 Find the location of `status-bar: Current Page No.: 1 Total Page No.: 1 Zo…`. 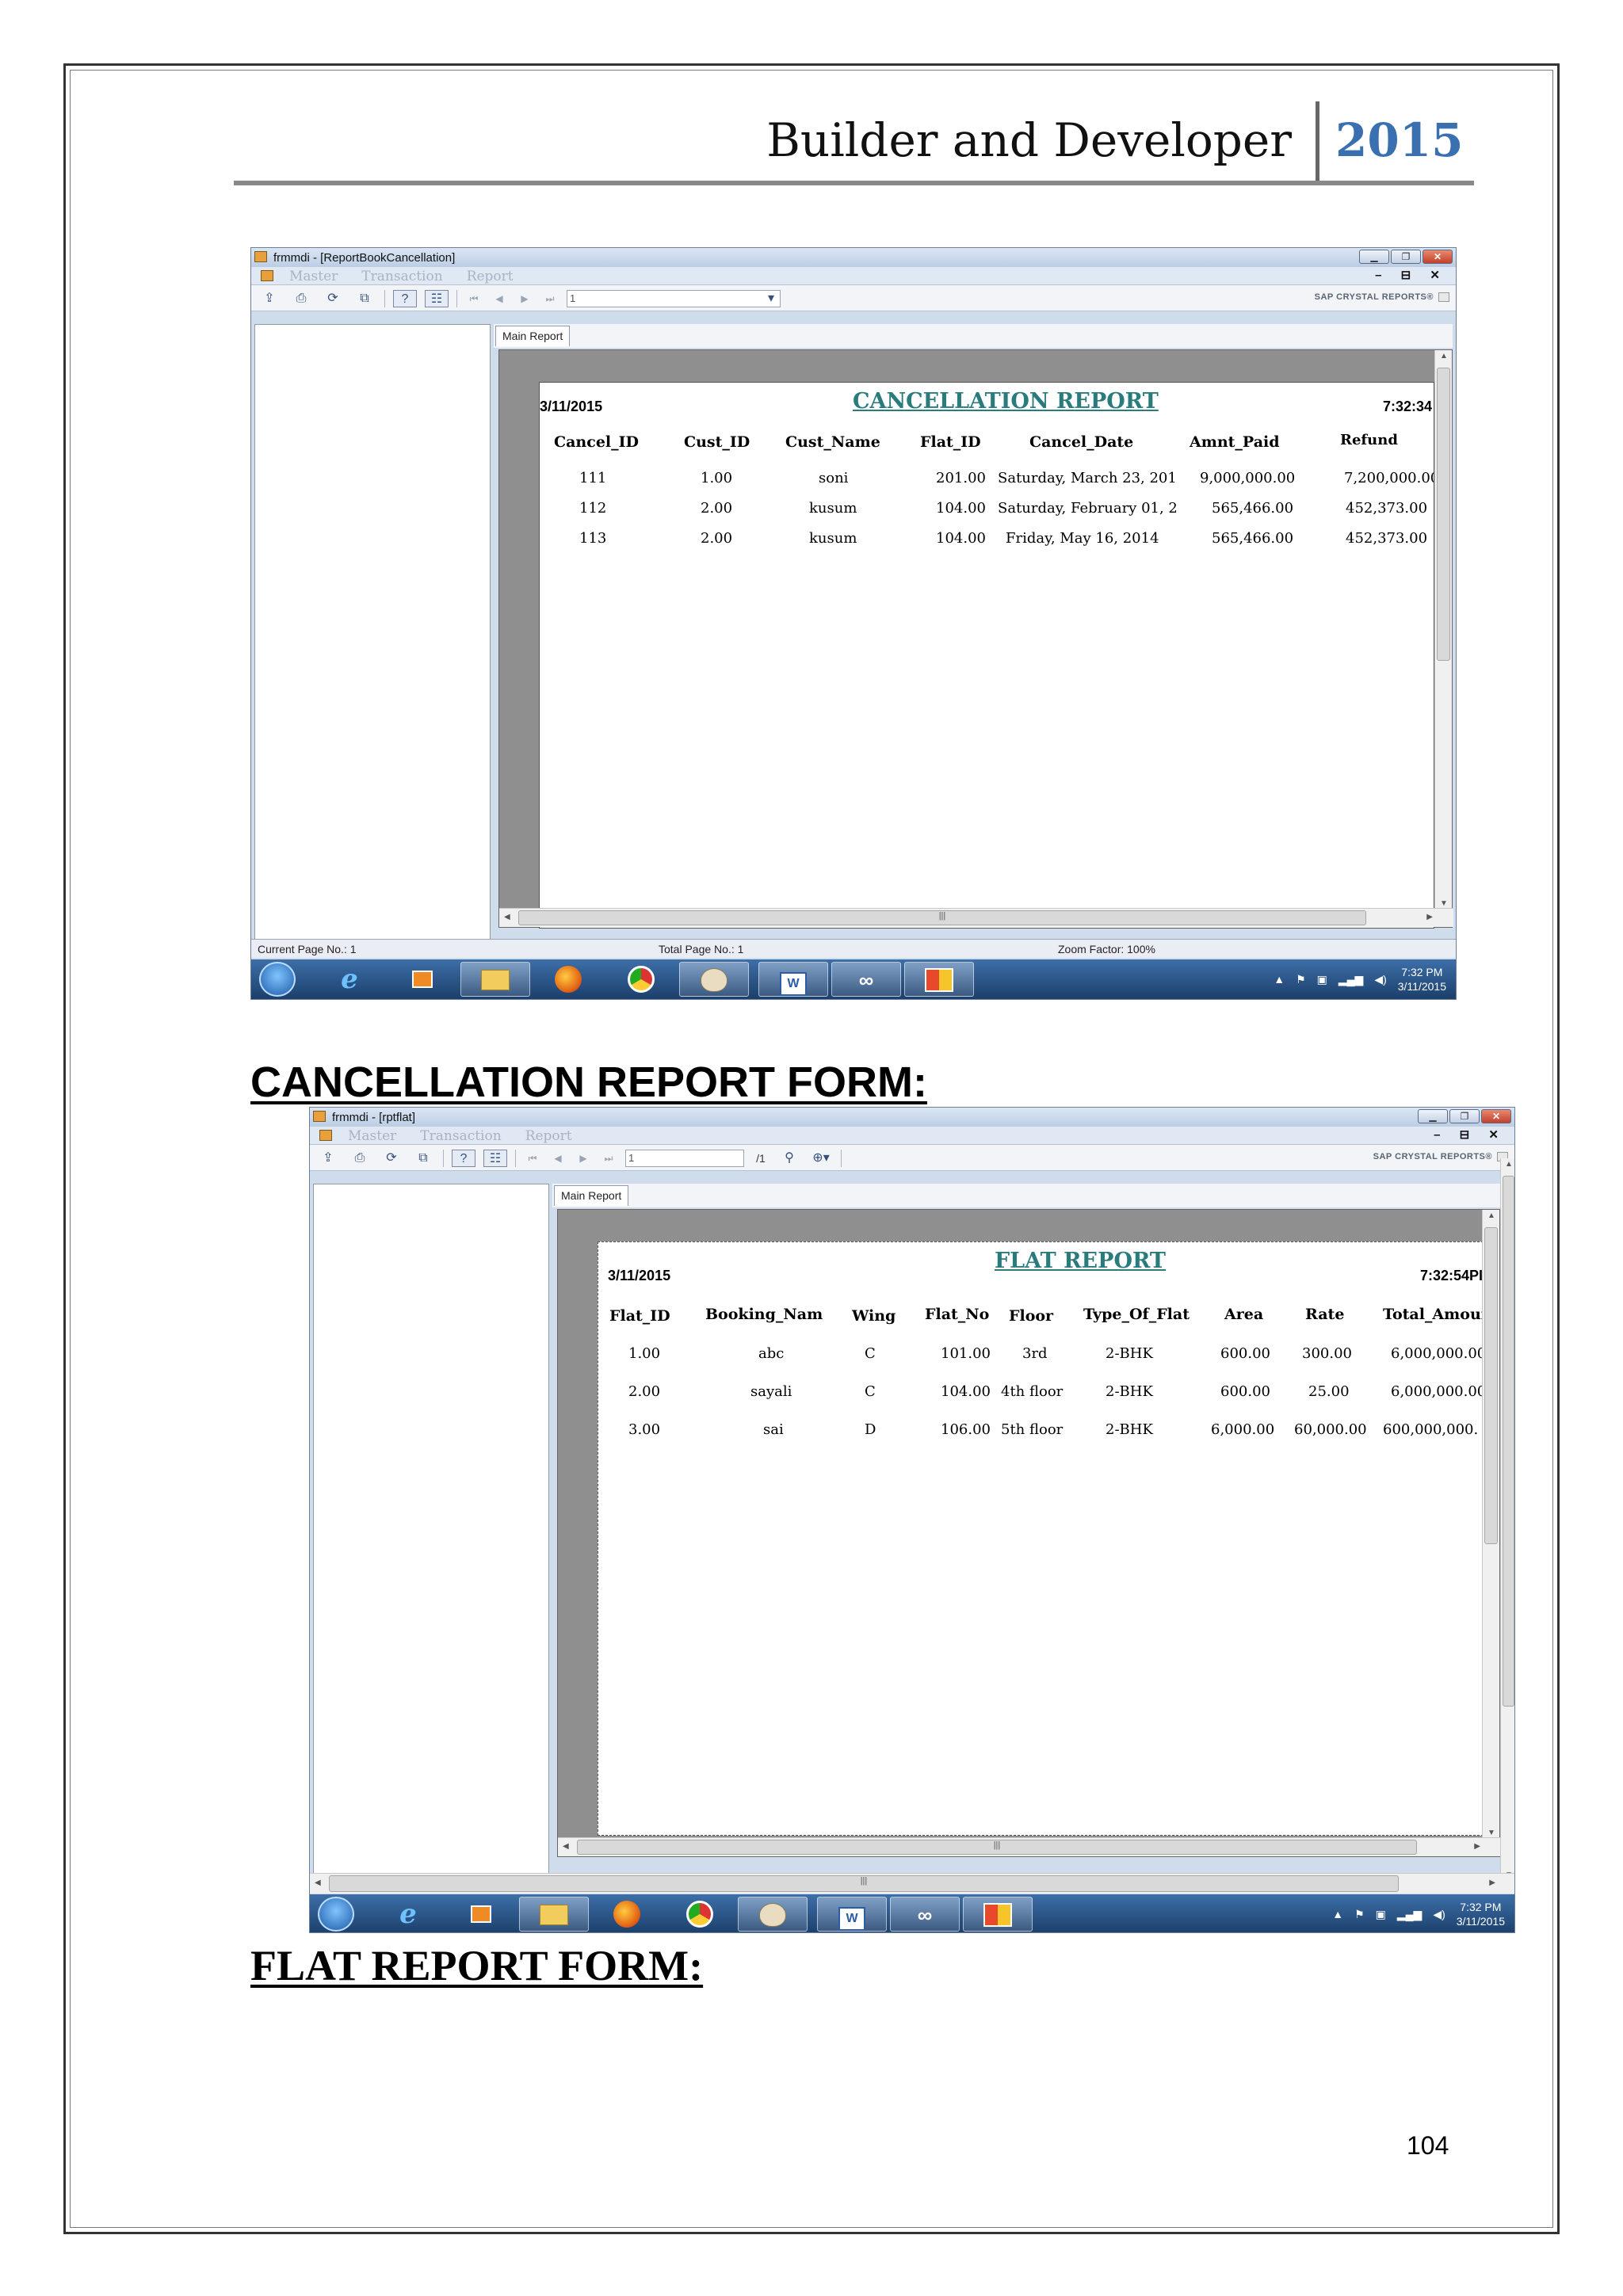

status-bar: Current Page No.: 1 Total Page No.: 1 Zo… is located at coordinates (853, 948).